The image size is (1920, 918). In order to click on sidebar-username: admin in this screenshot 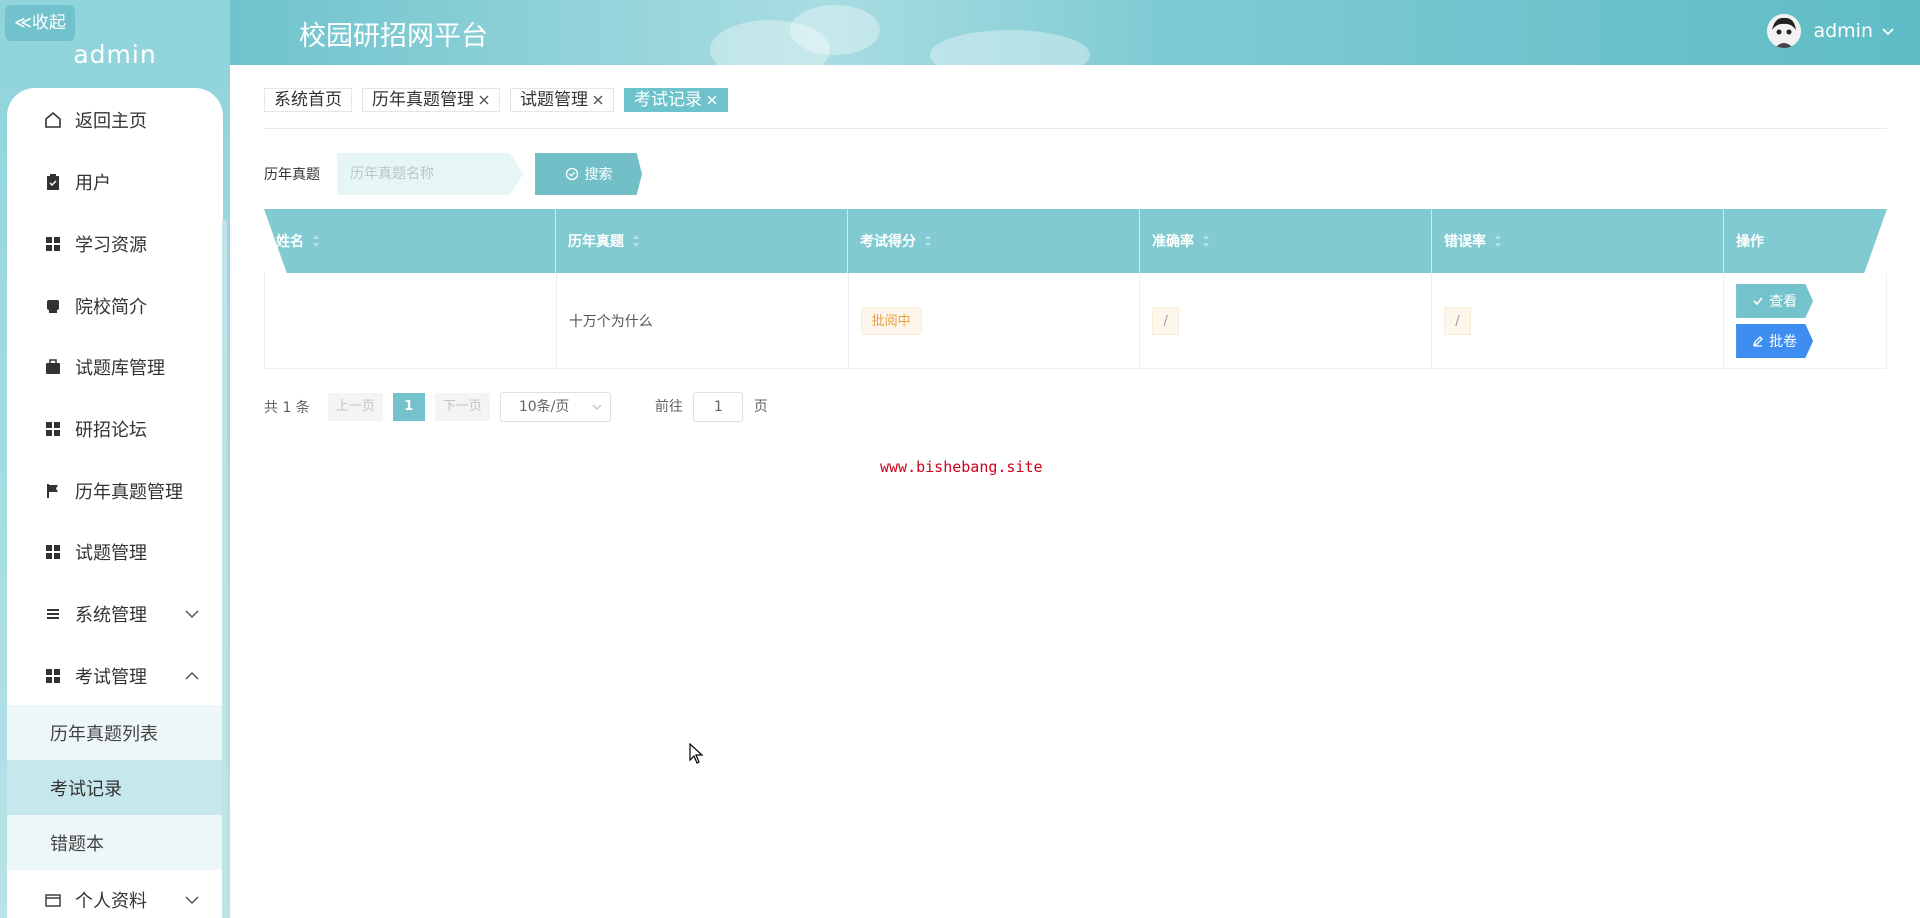, I will do `click(115, 54)`.